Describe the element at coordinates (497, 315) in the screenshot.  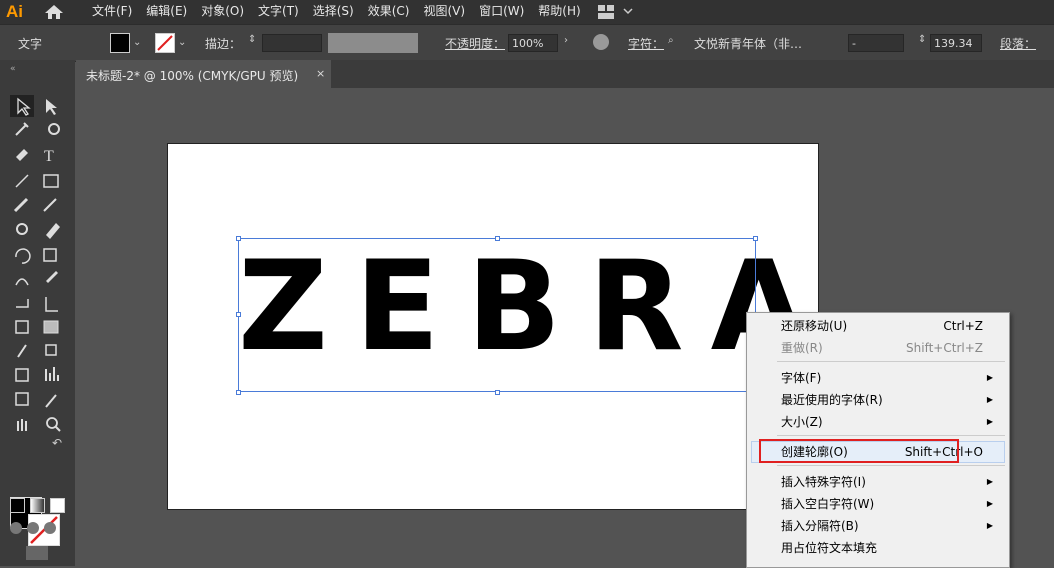
I see `selection-bounding-box` at that location.